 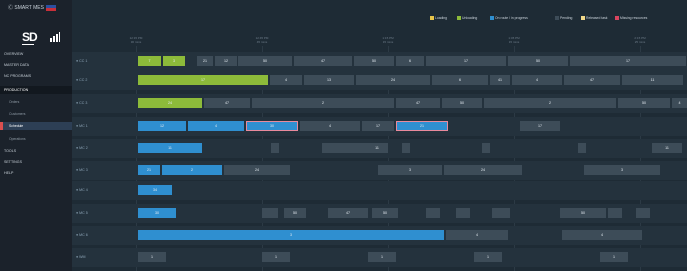 I want to click on time-tick: 1:45 PM 15 mins, so click(x=514, y=40).